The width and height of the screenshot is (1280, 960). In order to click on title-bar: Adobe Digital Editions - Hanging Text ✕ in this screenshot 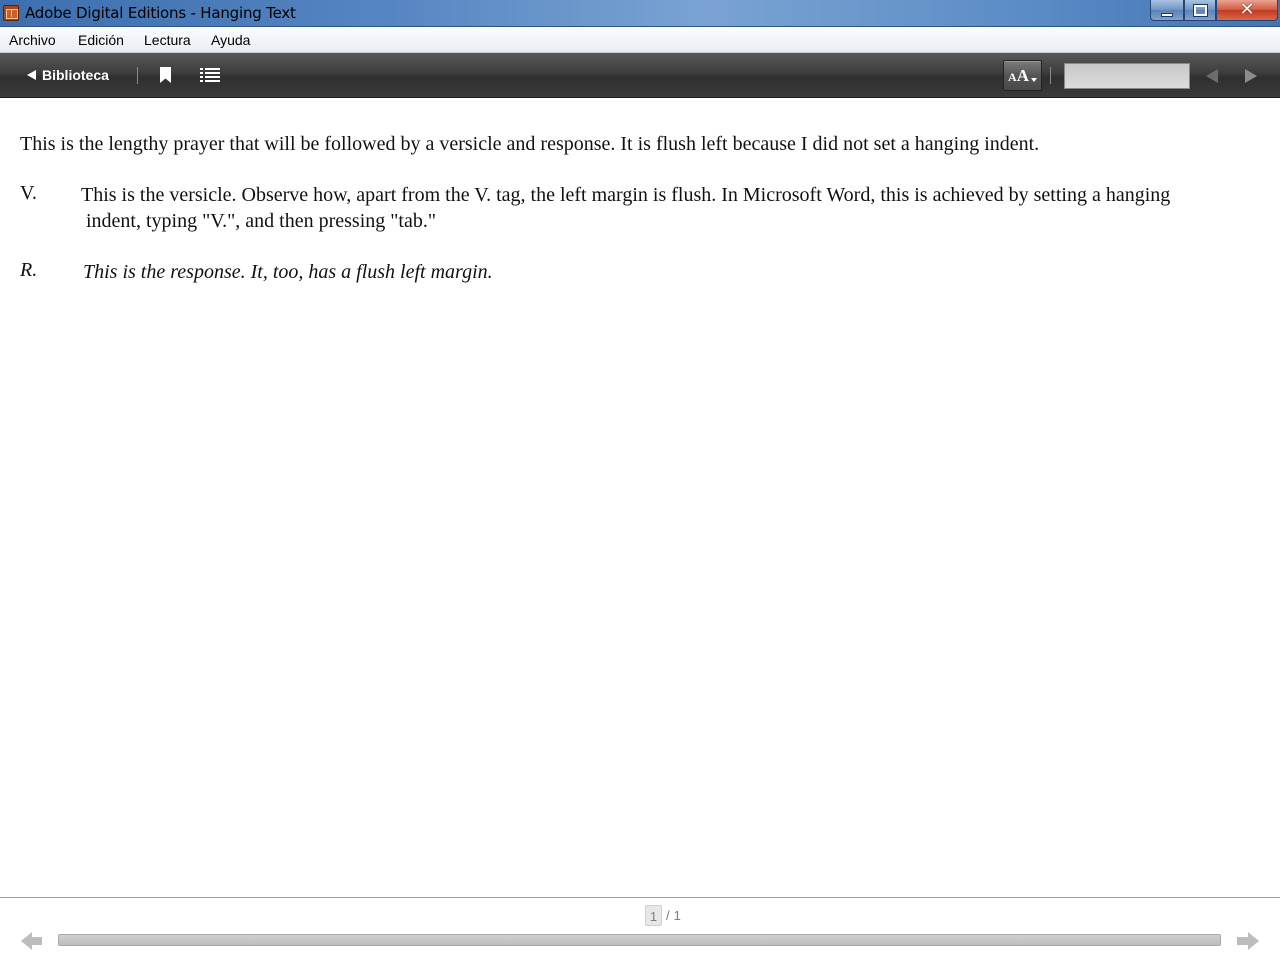, I will do `click(640, 13)`.